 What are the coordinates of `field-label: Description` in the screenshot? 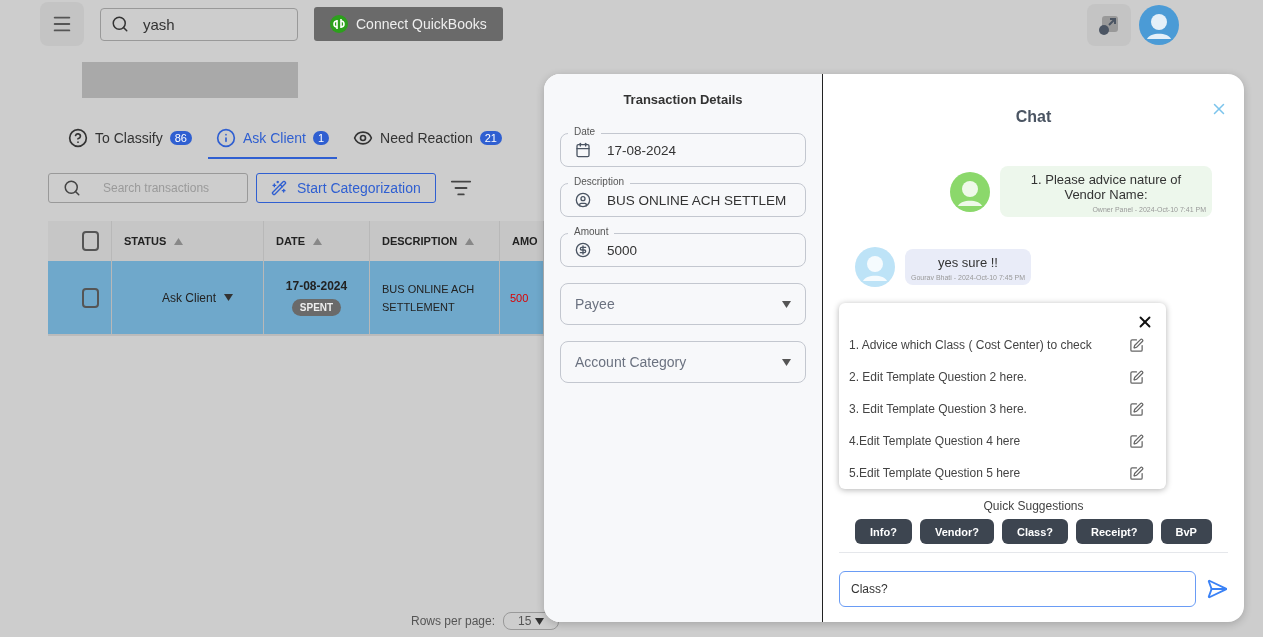 It's located at (599, 181).